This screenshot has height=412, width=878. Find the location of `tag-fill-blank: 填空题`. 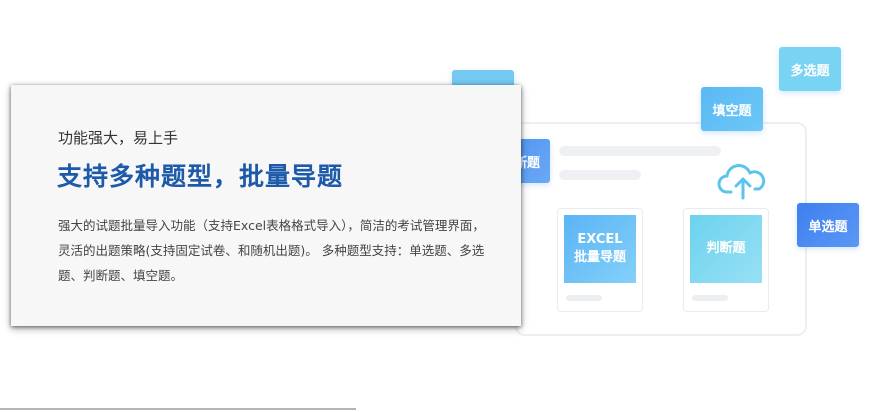

tag-fill-blank: 填空题 is located at coordinates (732, 109).